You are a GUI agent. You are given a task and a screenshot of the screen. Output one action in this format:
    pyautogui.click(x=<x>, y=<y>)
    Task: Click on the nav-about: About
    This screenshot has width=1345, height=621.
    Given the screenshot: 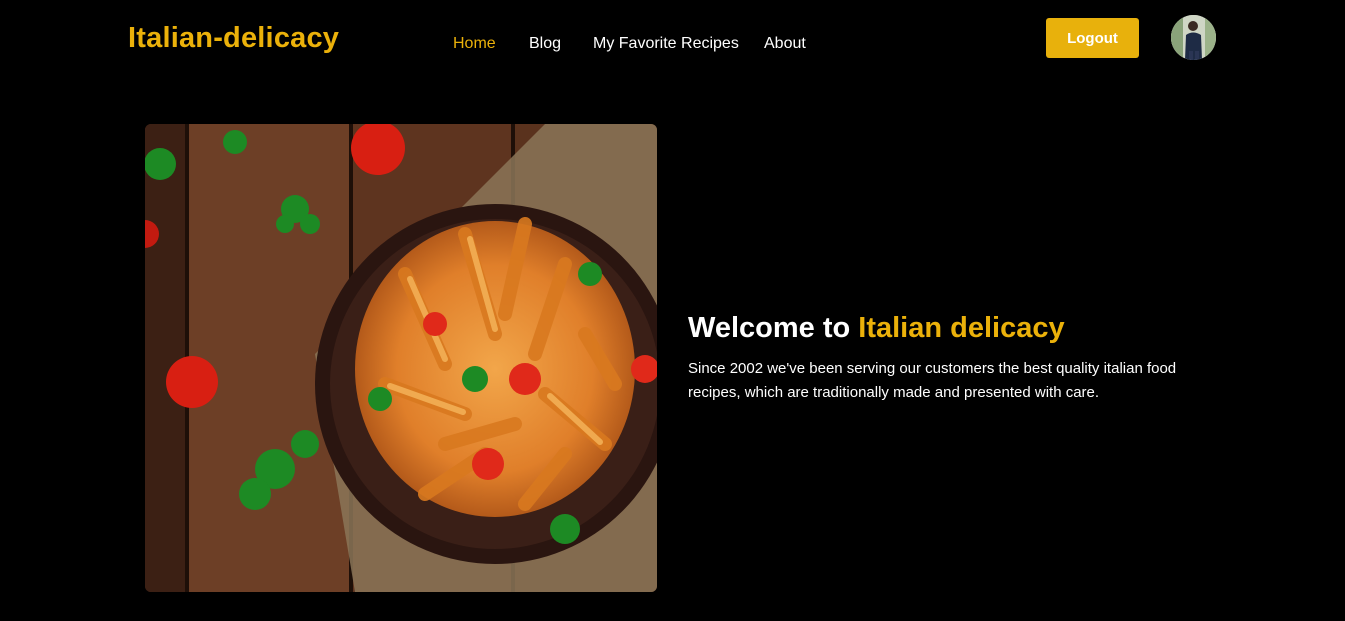 What is the action you would take?
    pyautogui.click(x=785, y=44)
    